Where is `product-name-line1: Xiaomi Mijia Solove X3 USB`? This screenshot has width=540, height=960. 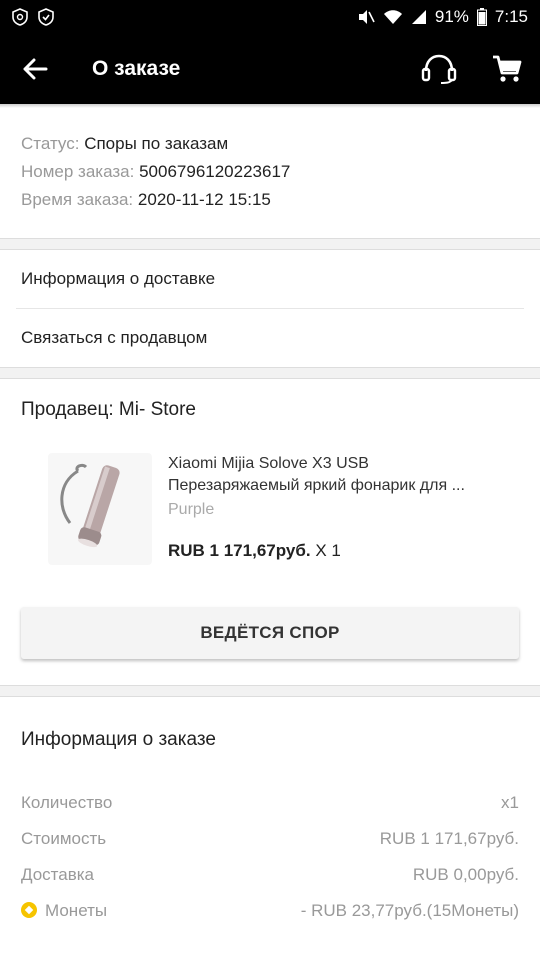
product-name-line1: Xiaomi Mijia Solove X3 USB is located at coordinates (268, 463).